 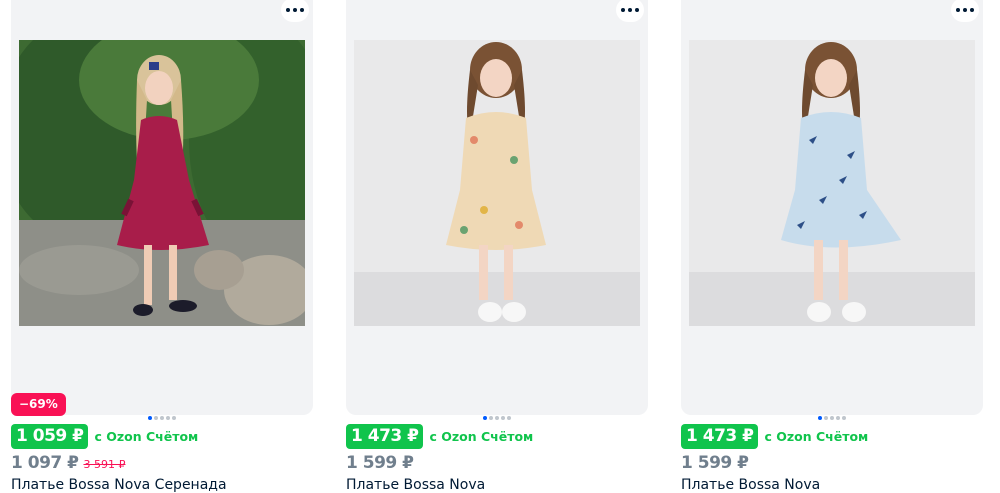 What do you see at coordinates (104, 464) in the screenshot?
I see `crossed-price: 3 591 ₽` at bounding box center [104, 464].